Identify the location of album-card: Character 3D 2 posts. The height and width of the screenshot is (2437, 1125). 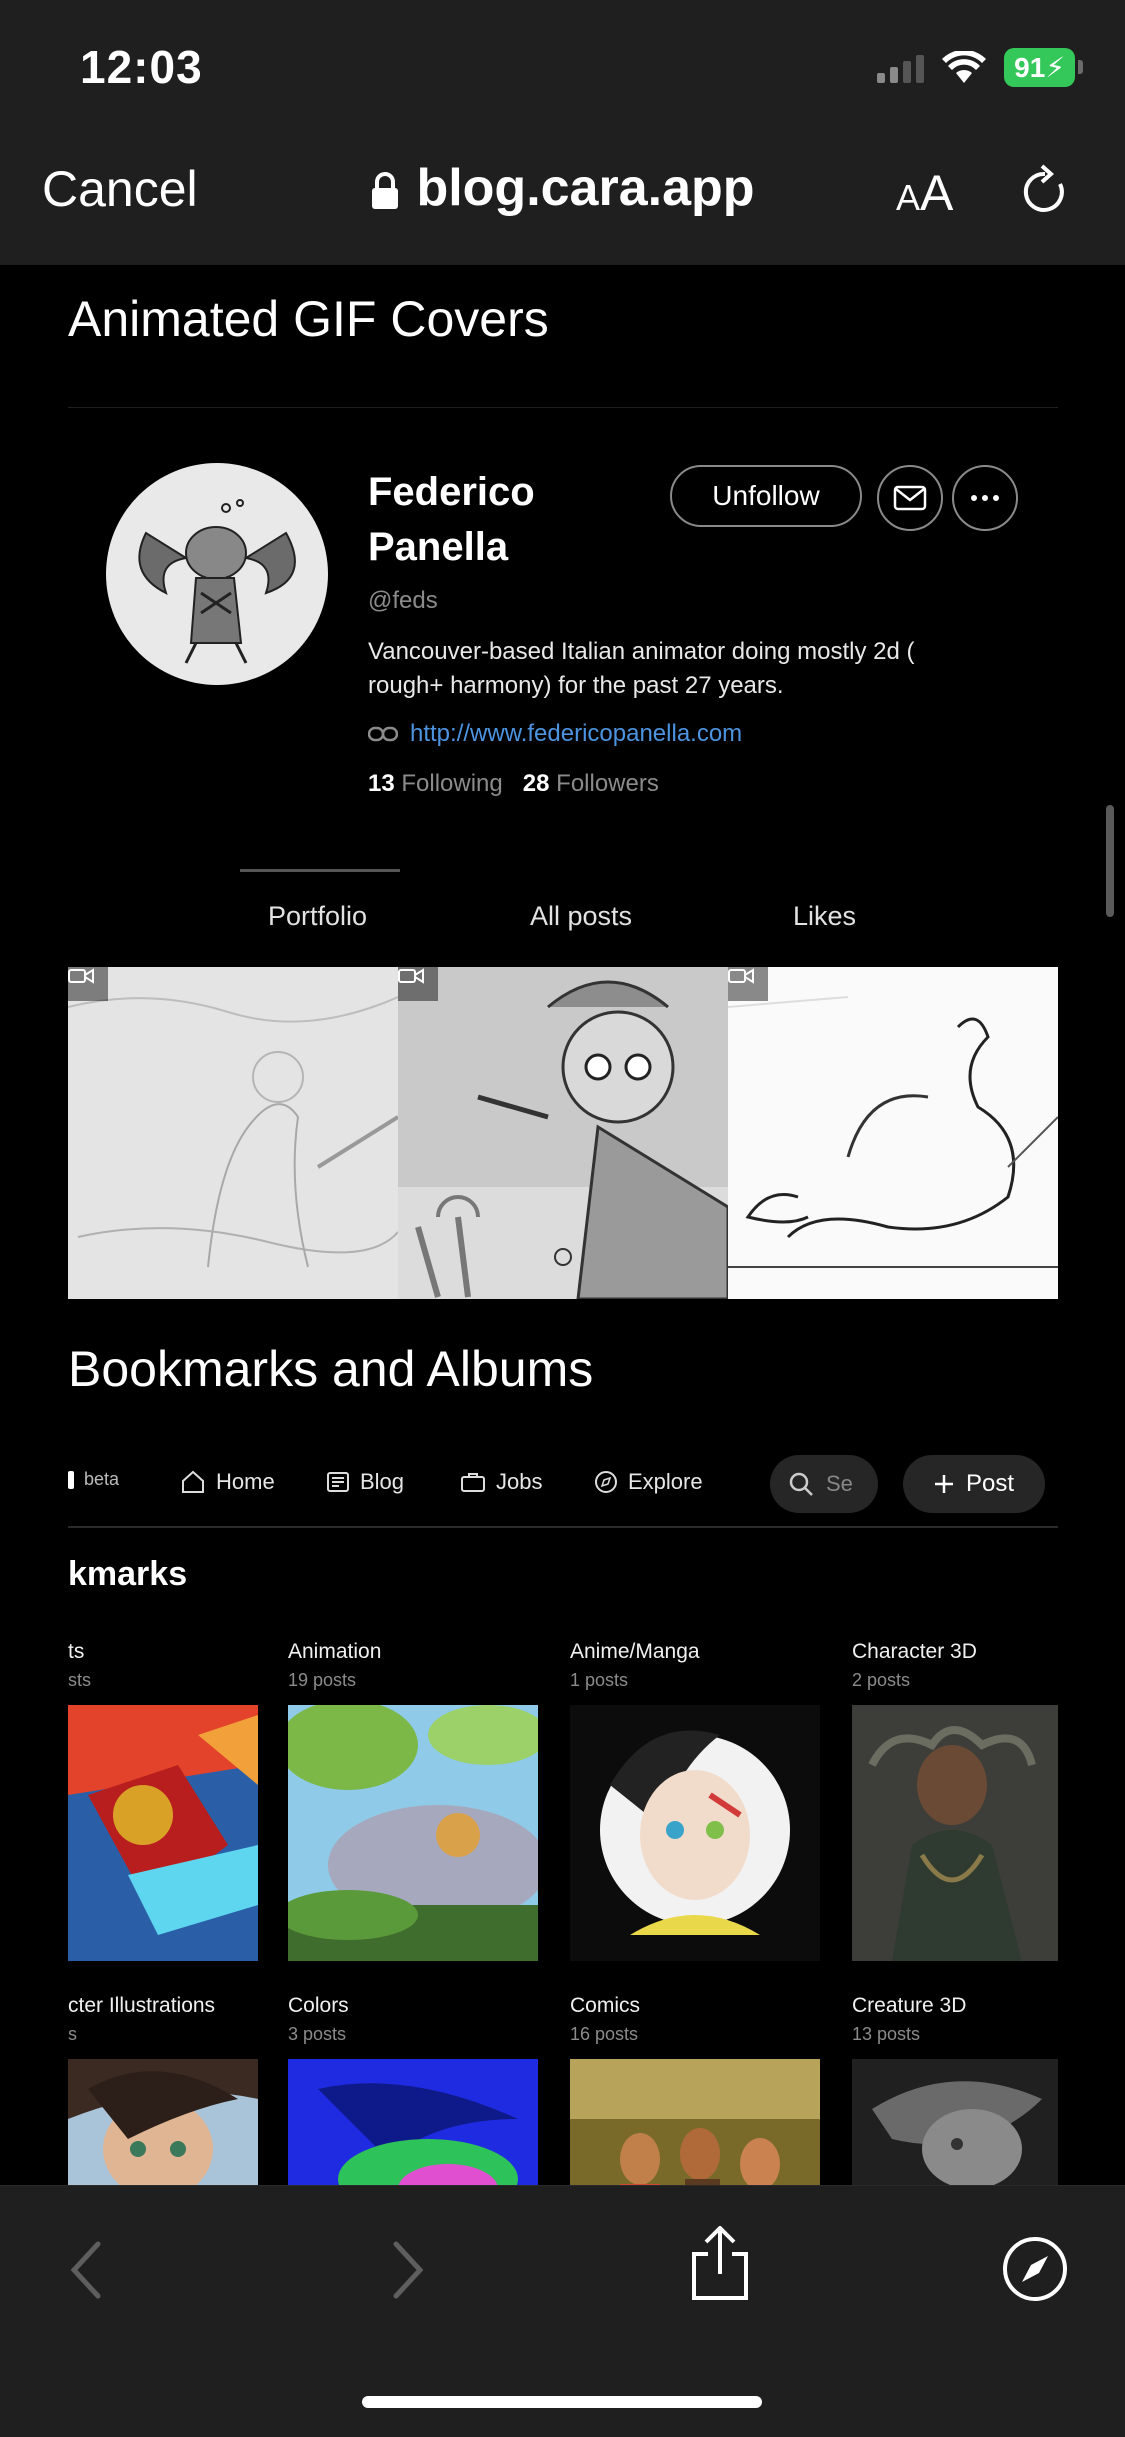
(955, 1800).